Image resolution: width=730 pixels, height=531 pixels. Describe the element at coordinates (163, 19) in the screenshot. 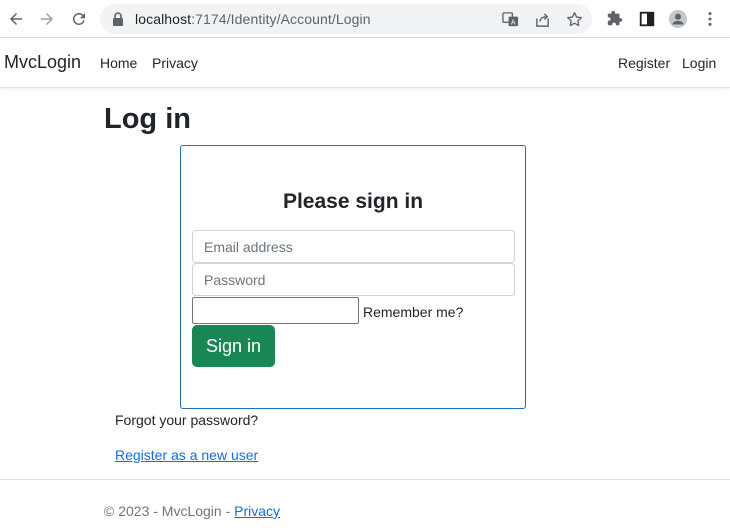

I see `url-host: localhost` at that location.